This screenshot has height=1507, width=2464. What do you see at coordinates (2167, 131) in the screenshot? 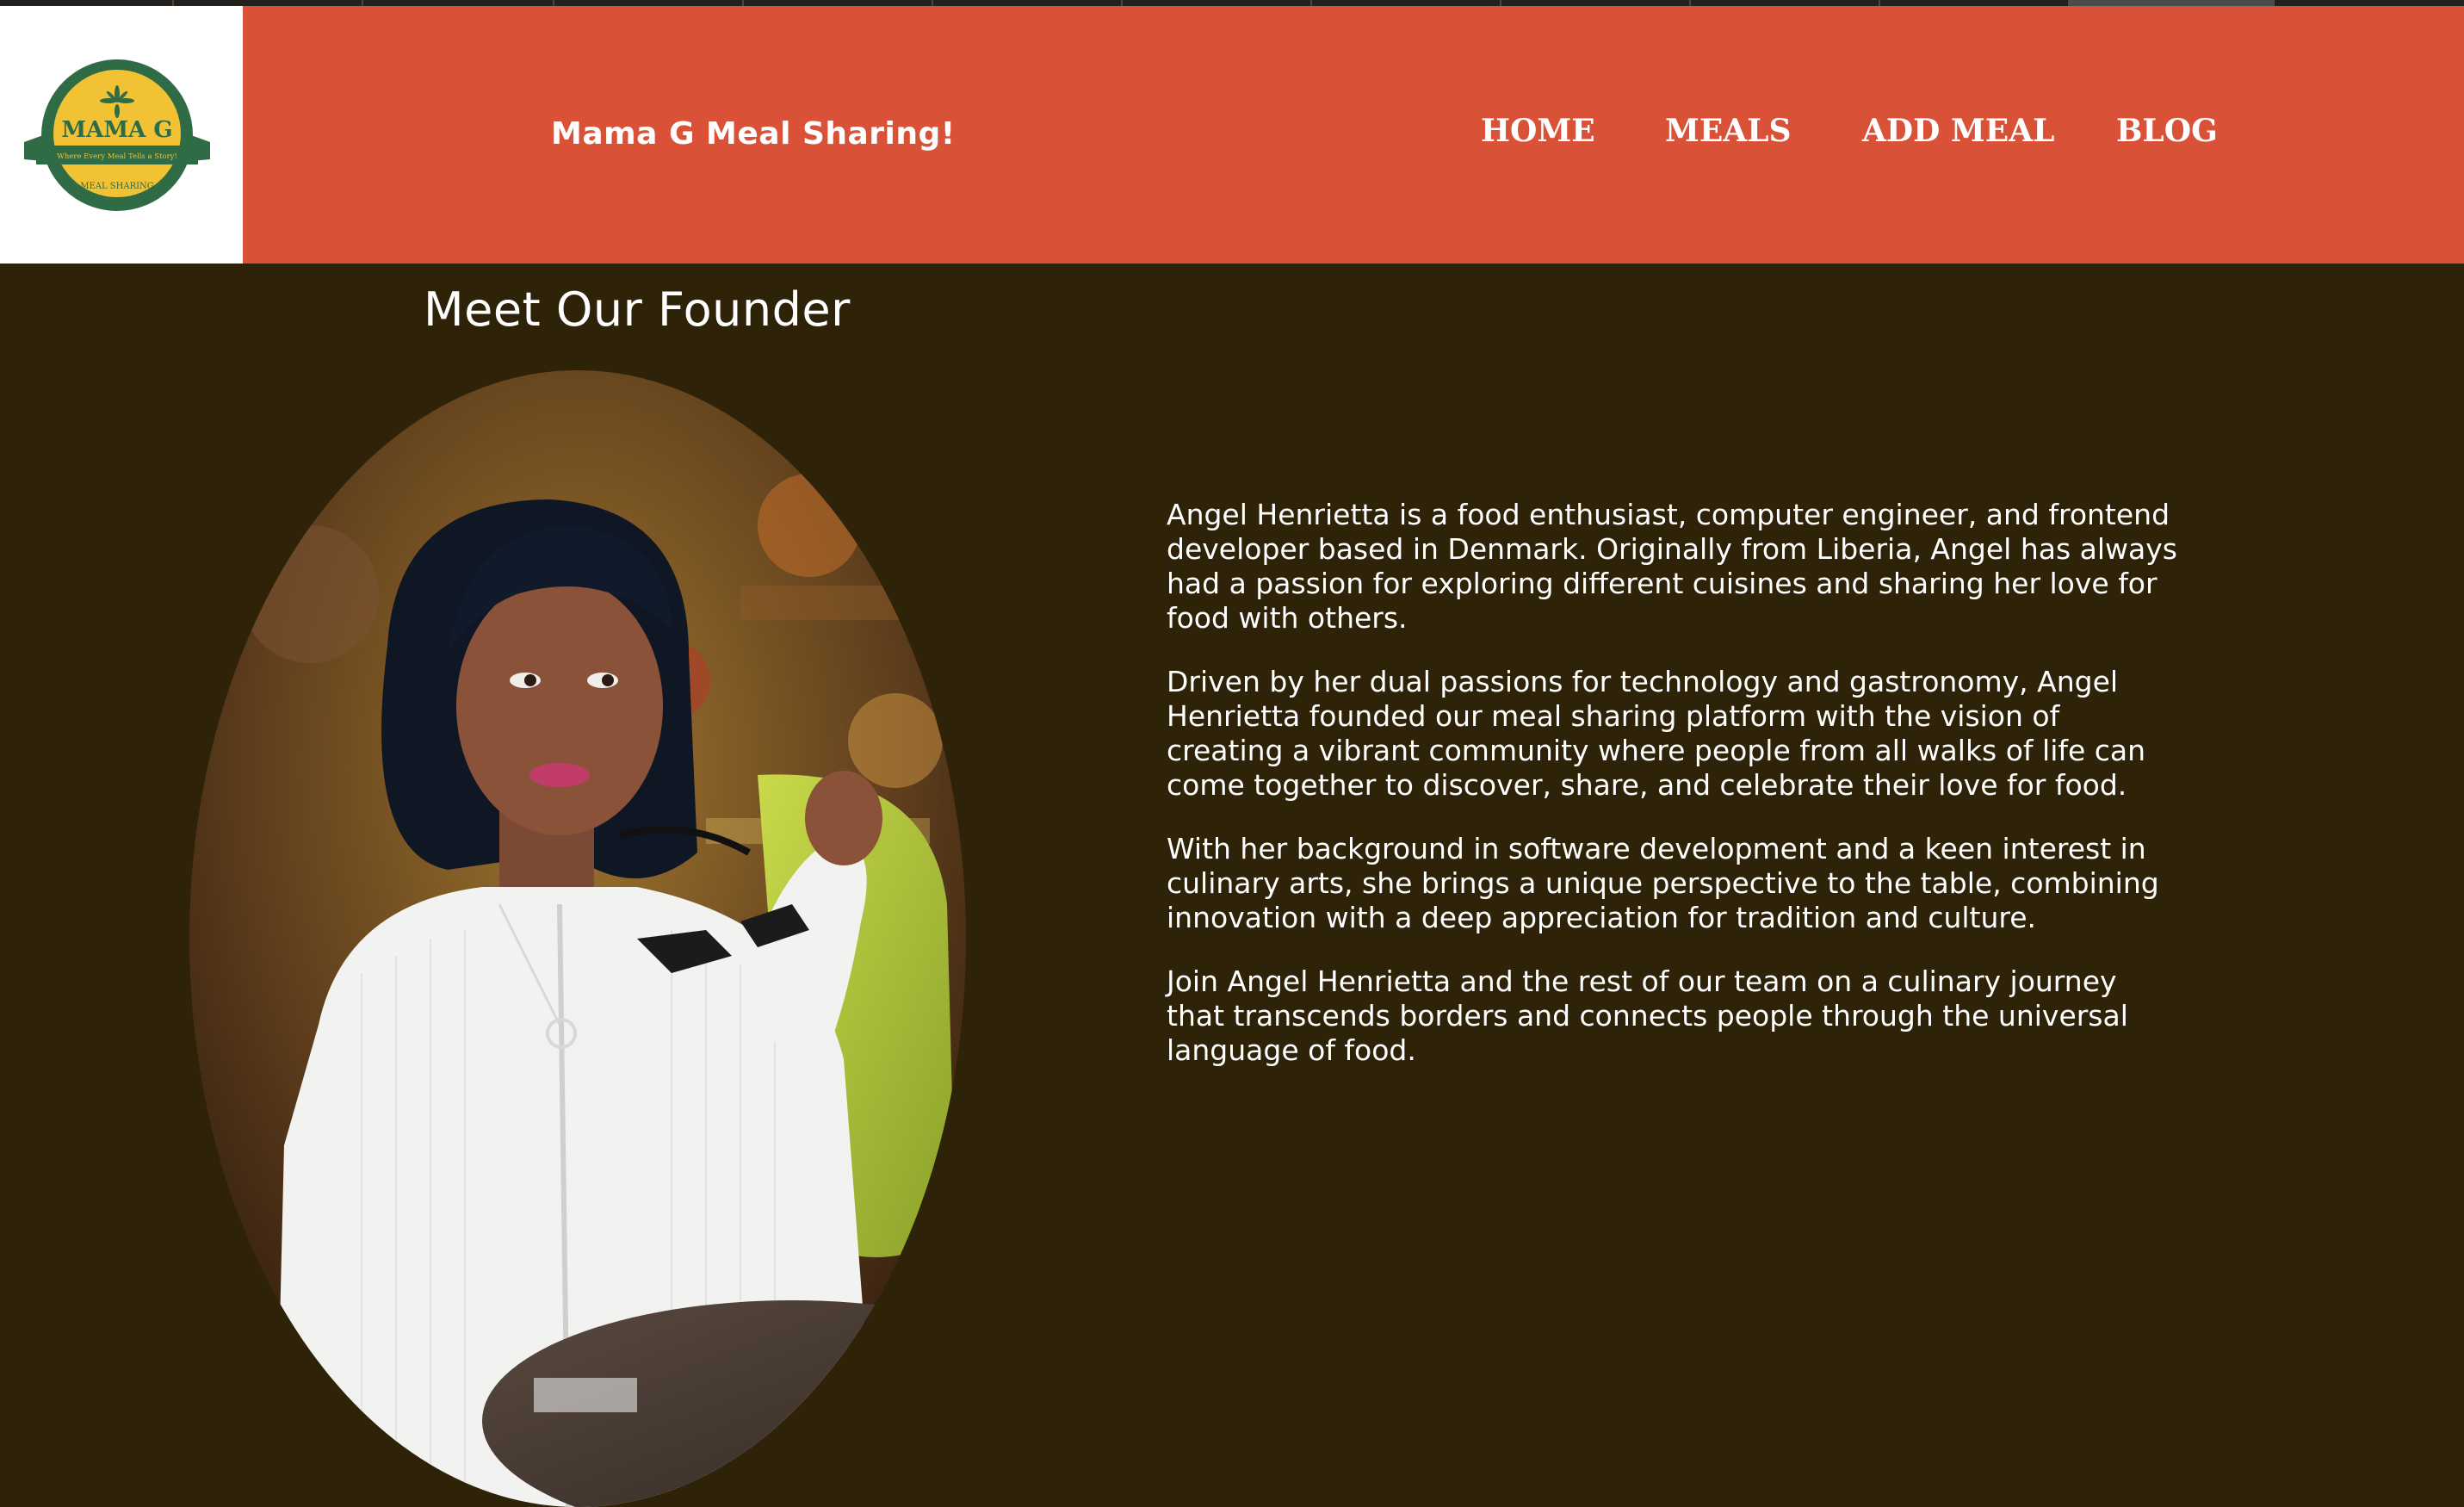
I see `nav-blog-link: BLOG` at bounding box center [2167, 131].